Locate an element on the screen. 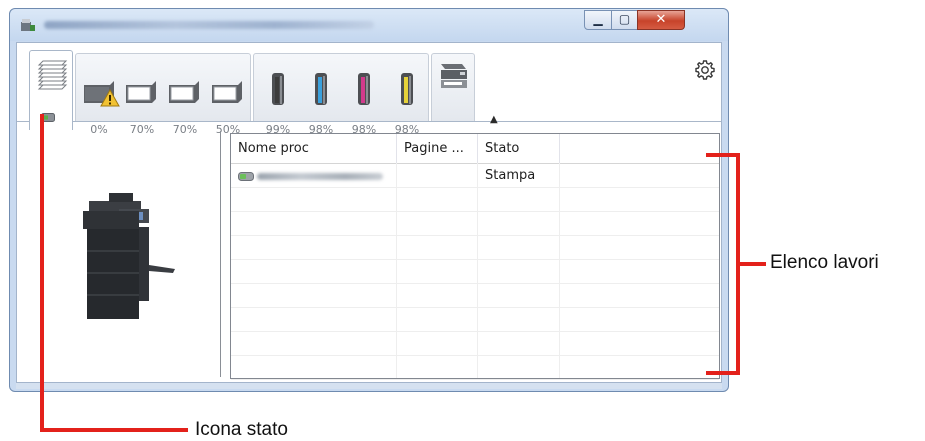 This screenshot has width=925, height=441. close-icon: ✕ is located at coordinates (661, 19).